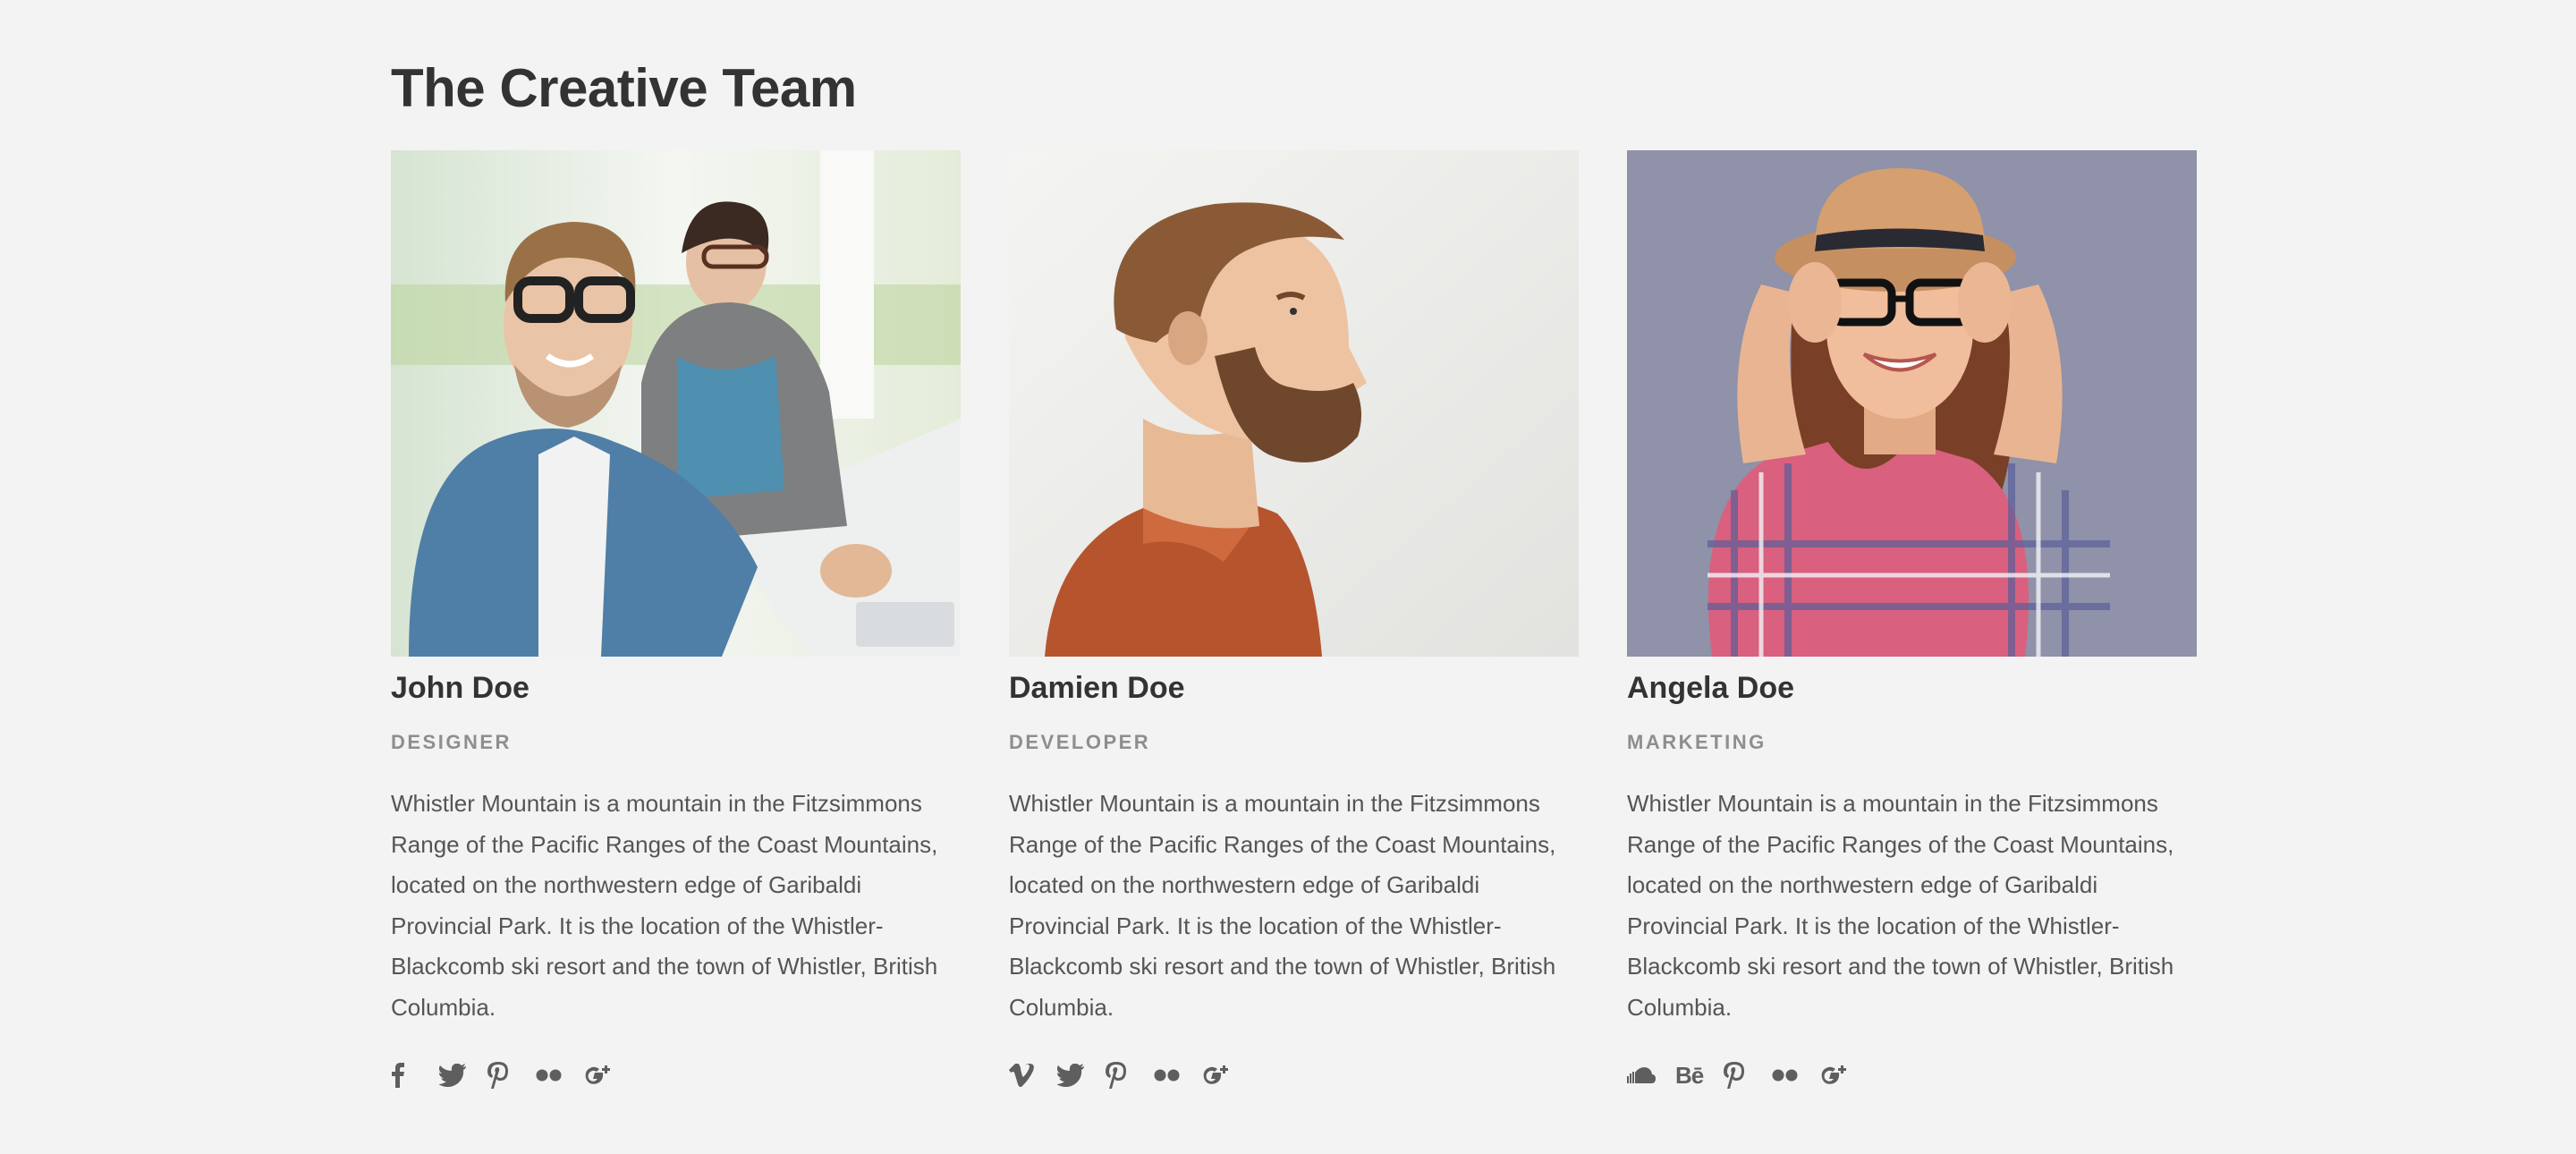 The height and width of the screenshot is (1154, 2576). What do you see at coordinates (1033, 1075) in the screenshot?
I see `vimeo-icon` at bounding box center [1033, 1075].